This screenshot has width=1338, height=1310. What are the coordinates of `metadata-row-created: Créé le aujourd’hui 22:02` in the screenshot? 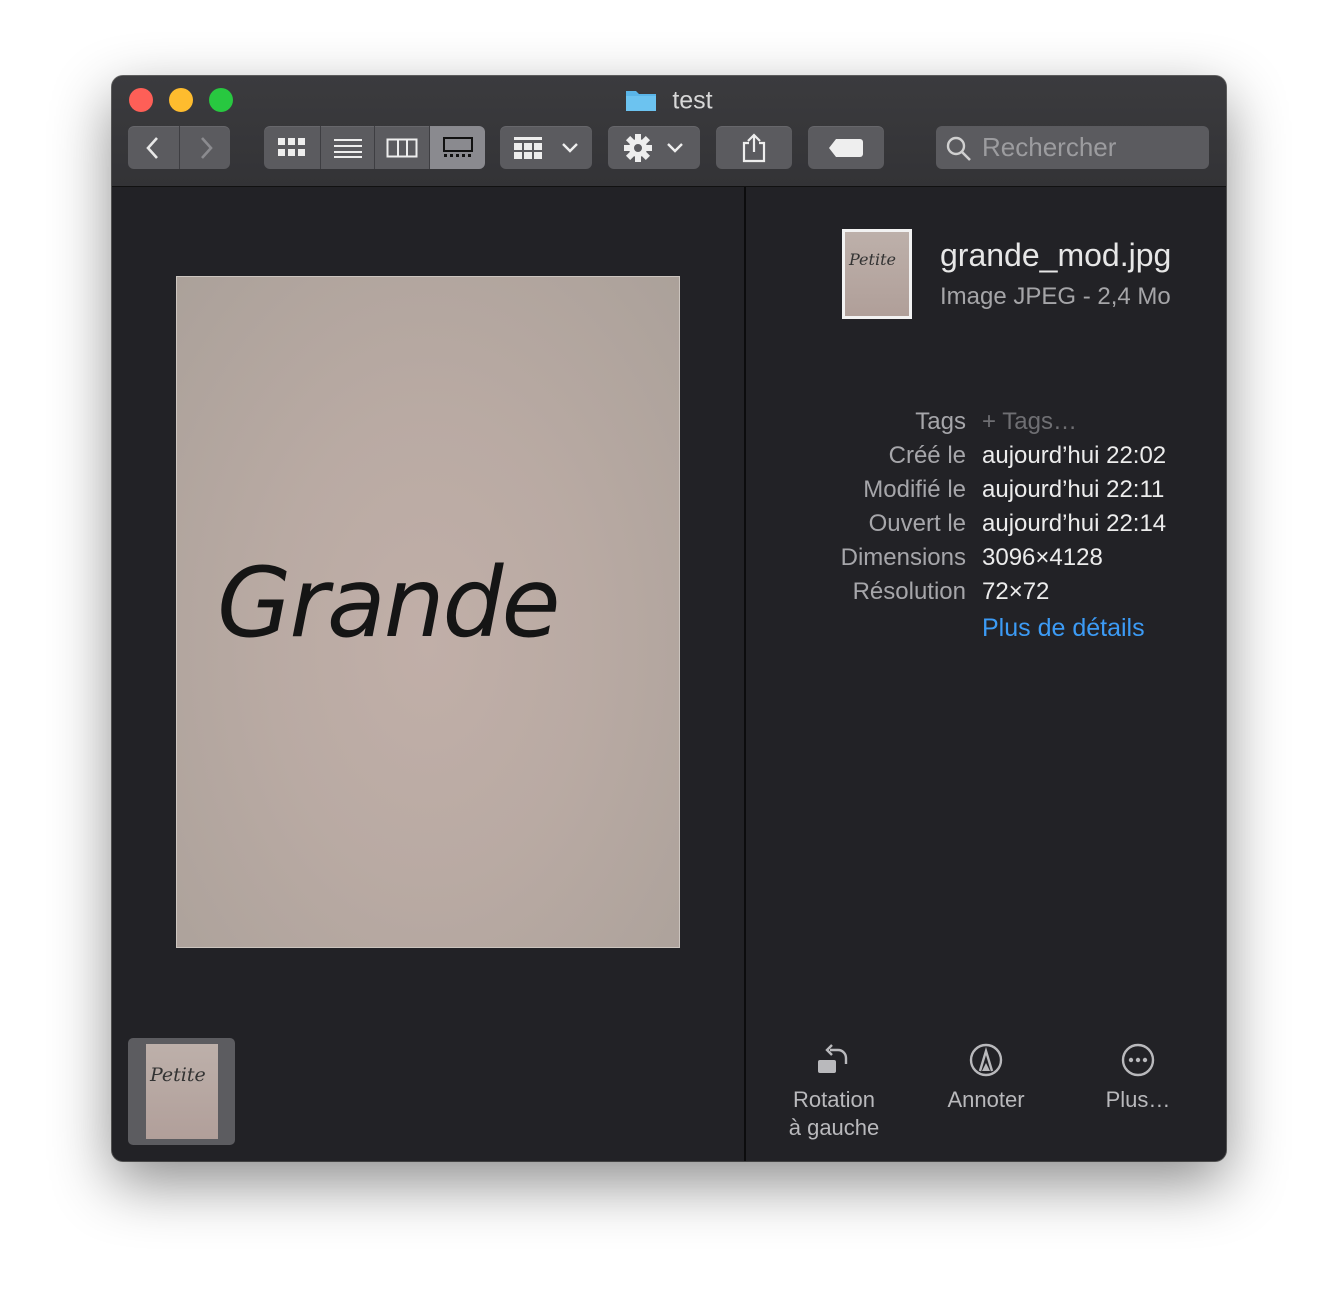 It's located at (986, 456).